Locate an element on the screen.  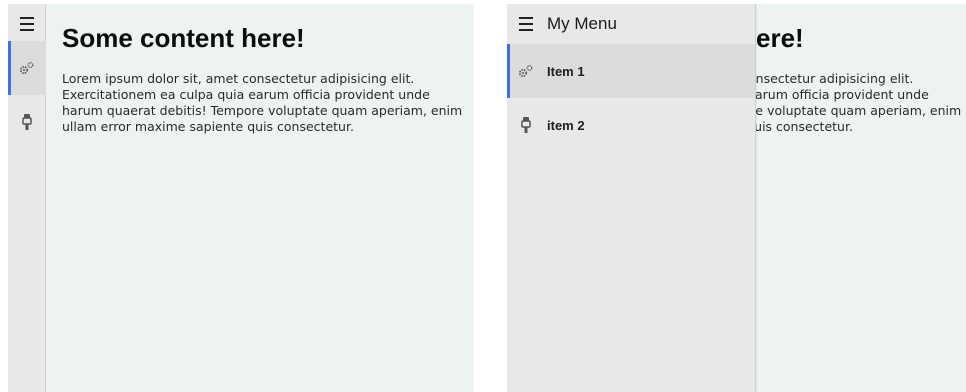
menu-title: My Menu is located at coordinates (582, 23).